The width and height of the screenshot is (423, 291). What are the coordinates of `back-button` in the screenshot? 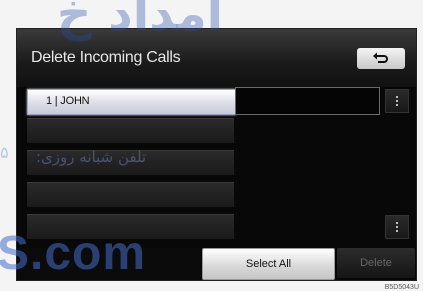 It's located at (381, 58).